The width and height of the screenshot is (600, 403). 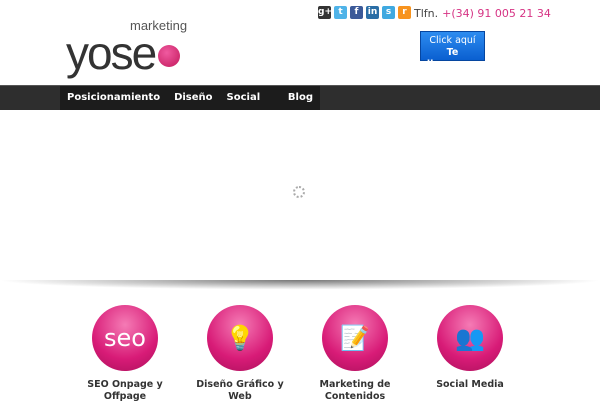 I want to click on feature-title: Marketing de Contenidos, so click(x=355, y=391).